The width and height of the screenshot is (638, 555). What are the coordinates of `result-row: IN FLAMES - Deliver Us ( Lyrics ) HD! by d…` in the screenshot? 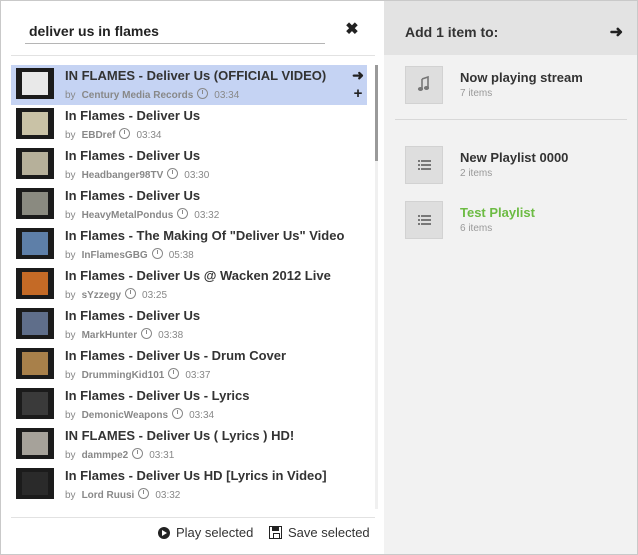 It's located at (189, 445).